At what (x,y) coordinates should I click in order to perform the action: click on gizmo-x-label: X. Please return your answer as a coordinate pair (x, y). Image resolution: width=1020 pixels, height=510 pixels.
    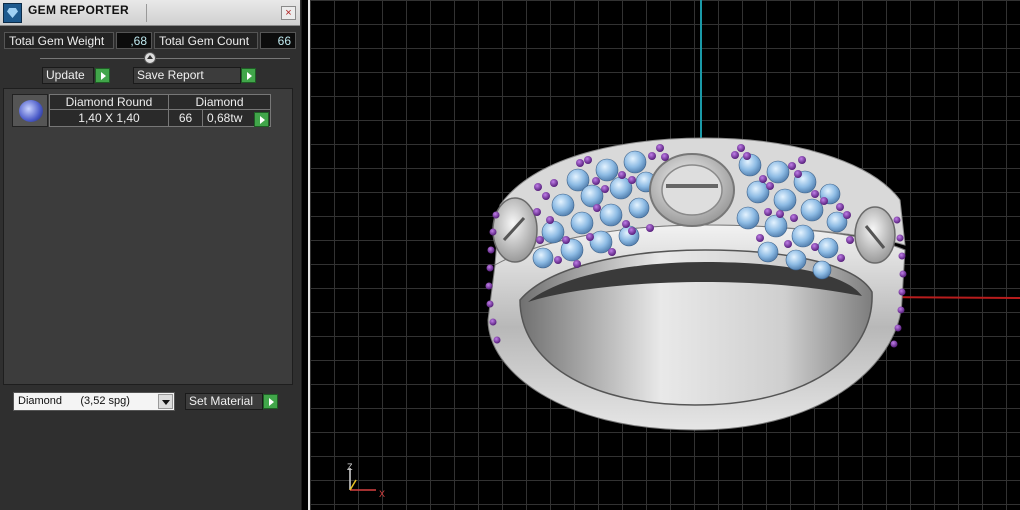
    Looking at the image, I should click on (382, 494).